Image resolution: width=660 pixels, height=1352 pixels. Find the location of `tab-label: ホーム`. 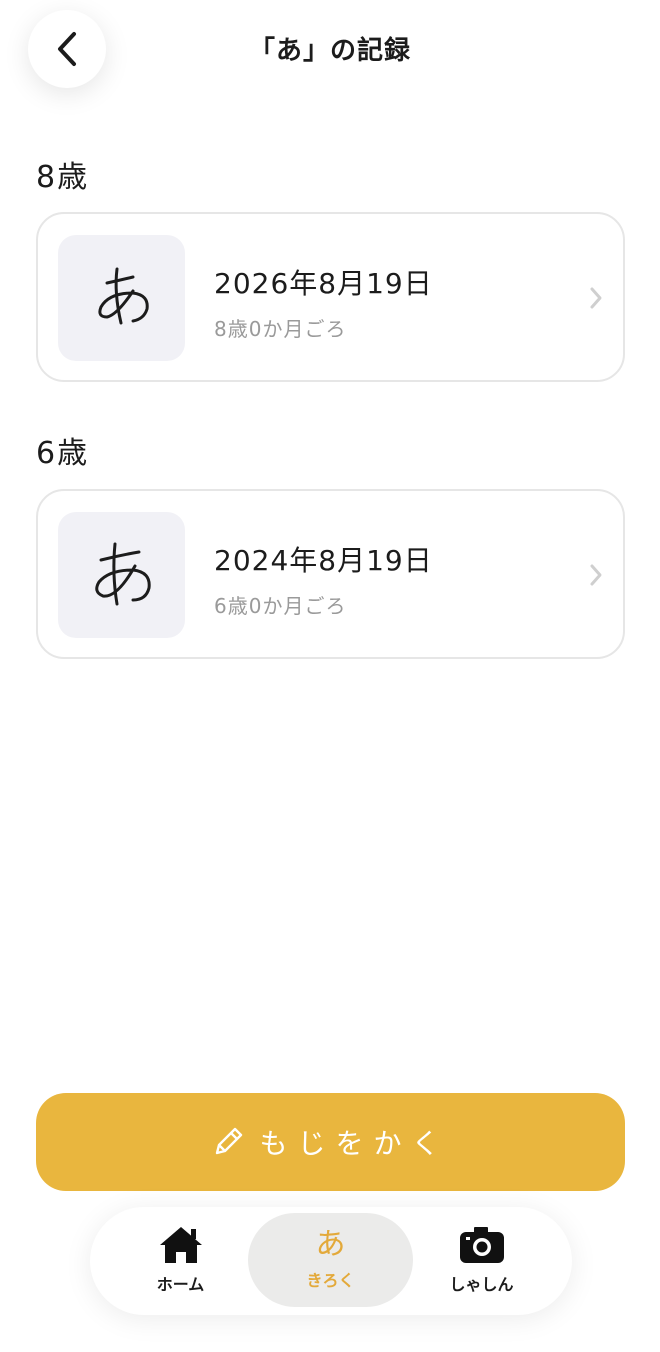

tab-label: ホーム is located at coordinates (180, 1284).